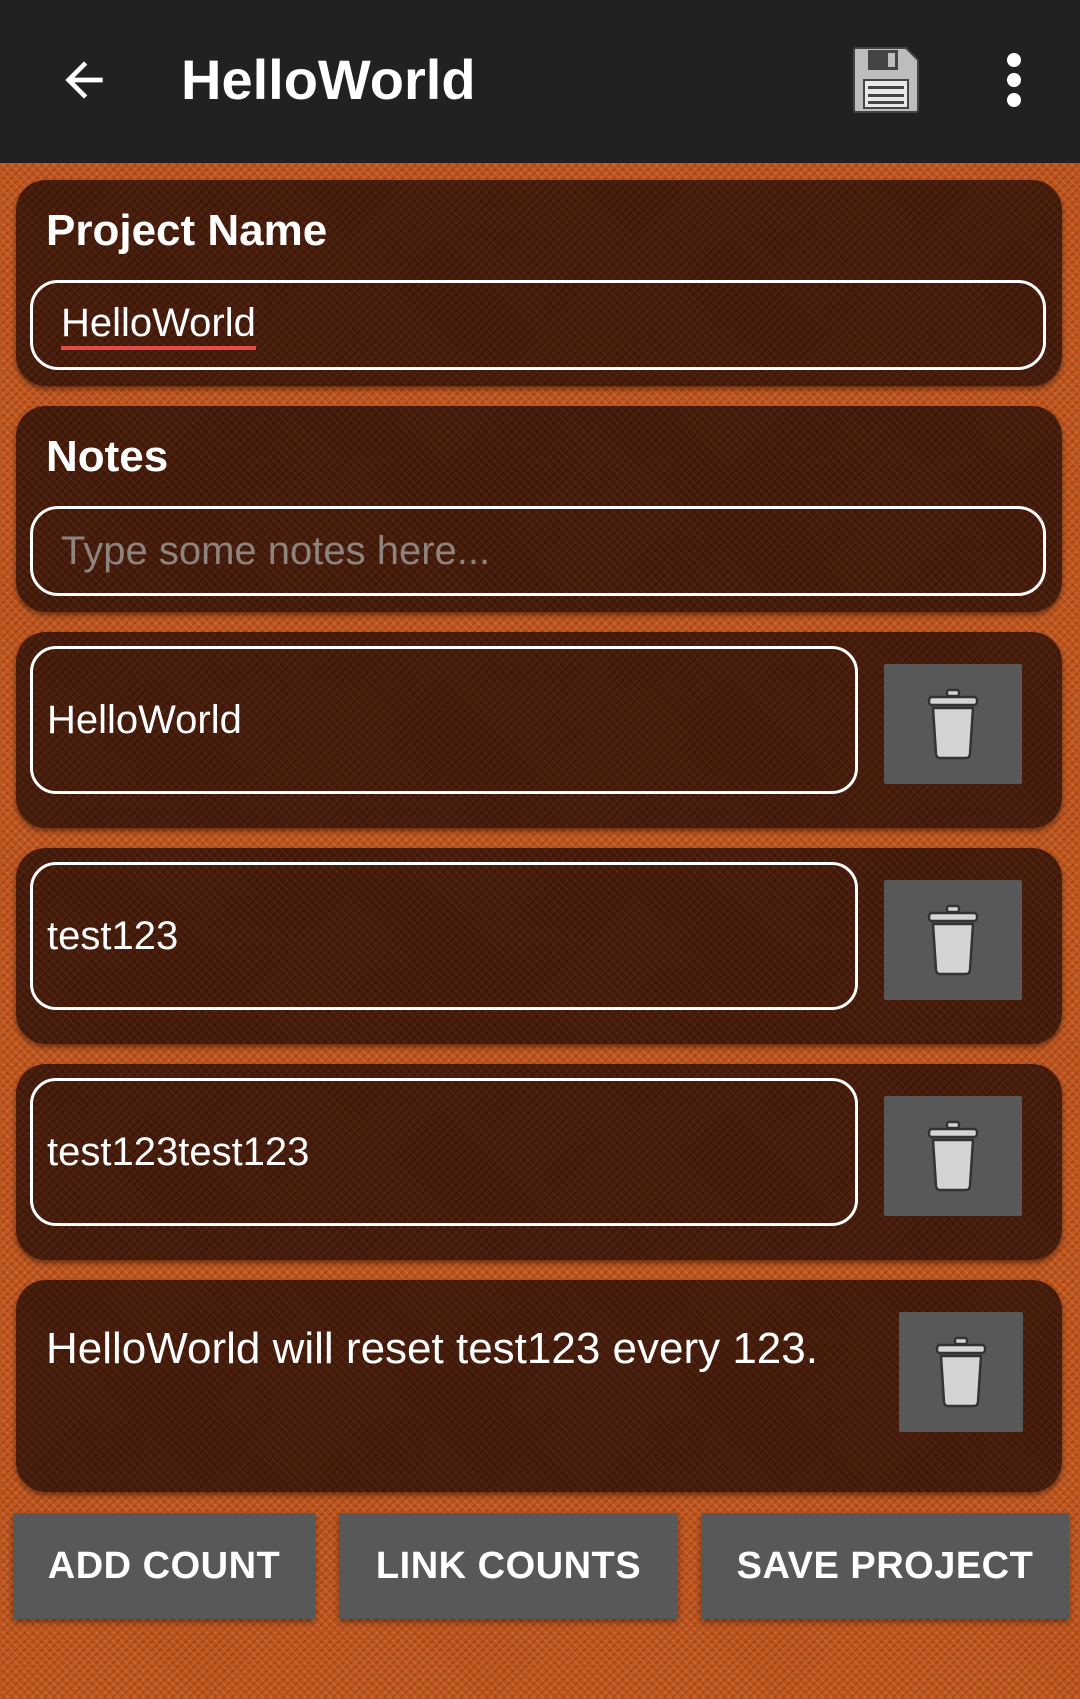 The image size is (1080, 1699). What do you see at coordinates (539, 1386) in the screenshot?
I see `link-card: HelloWorld will reset test123 every 123.` at bounding box center [539, 1386].